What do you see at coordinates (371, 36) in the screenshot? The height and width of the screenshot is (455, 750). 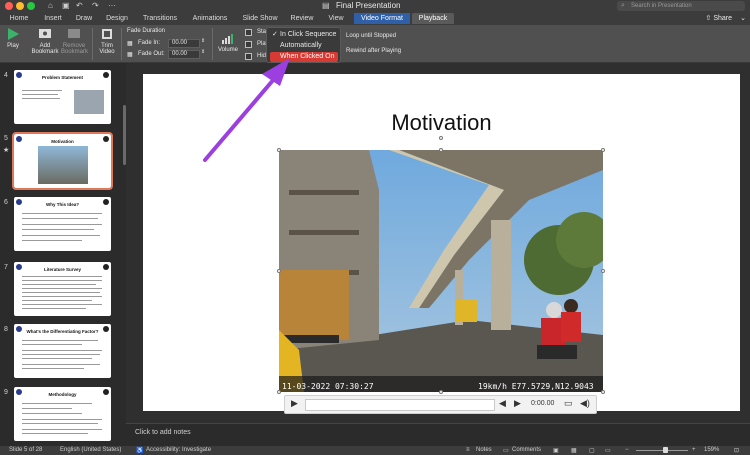 I see `loop-until-stopped-label: Loop until Stopped` at bounding box center [371, 36].